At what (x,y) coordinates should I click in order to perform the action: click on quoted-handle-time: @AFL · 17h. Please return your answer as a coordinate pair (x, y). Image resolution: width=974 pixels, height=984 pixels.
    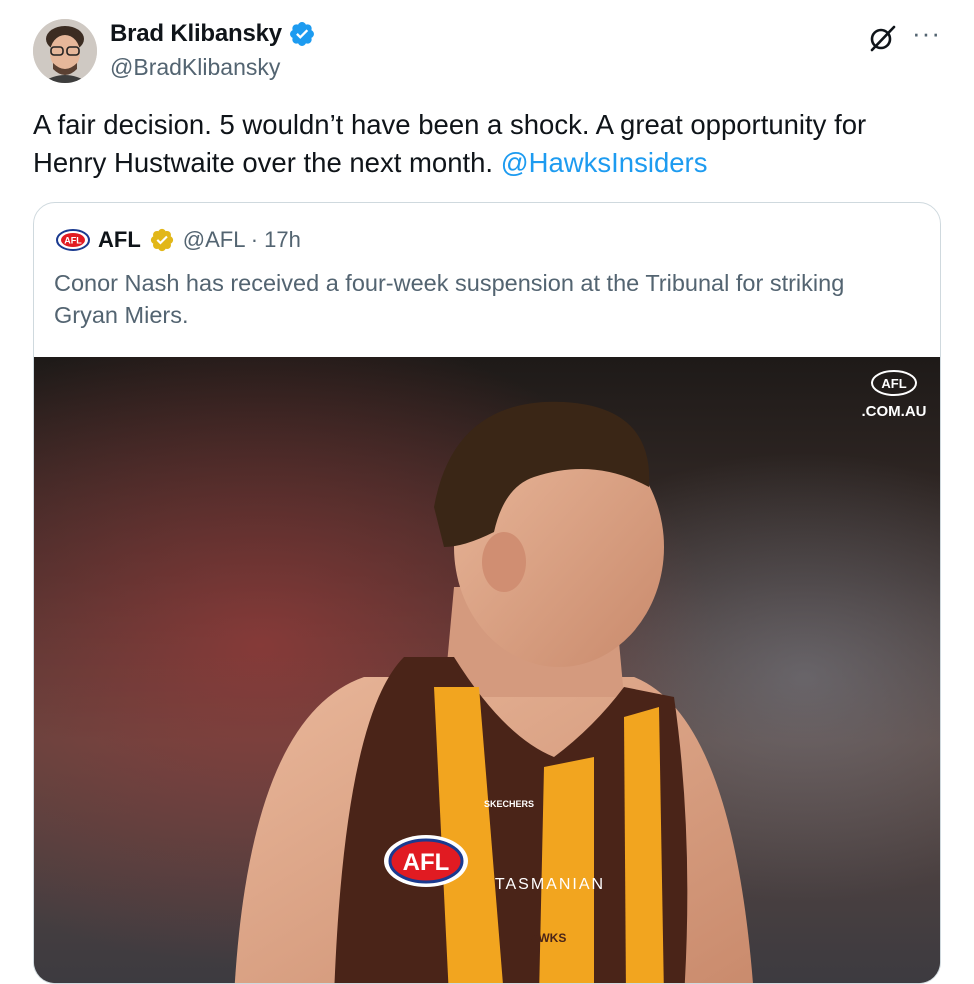
    Looking at the image, I should click on (242, 240).